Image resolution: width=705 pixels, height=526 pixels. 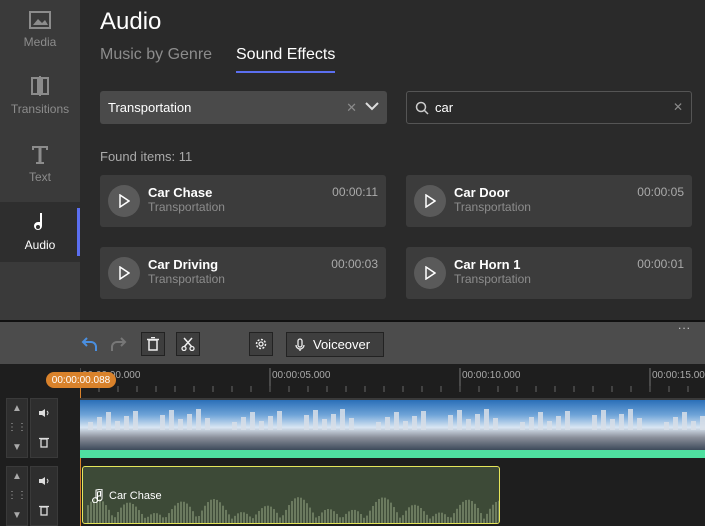 I want to click on sidebar-item-label: Audio, so click(x=40, y=245).